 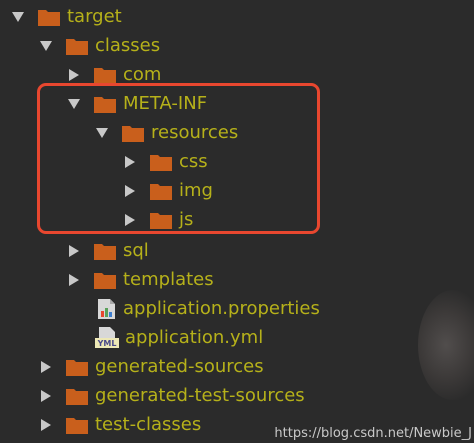 I want to click on tree-item-application-properties: application.properties, so click(x=208, y=308).